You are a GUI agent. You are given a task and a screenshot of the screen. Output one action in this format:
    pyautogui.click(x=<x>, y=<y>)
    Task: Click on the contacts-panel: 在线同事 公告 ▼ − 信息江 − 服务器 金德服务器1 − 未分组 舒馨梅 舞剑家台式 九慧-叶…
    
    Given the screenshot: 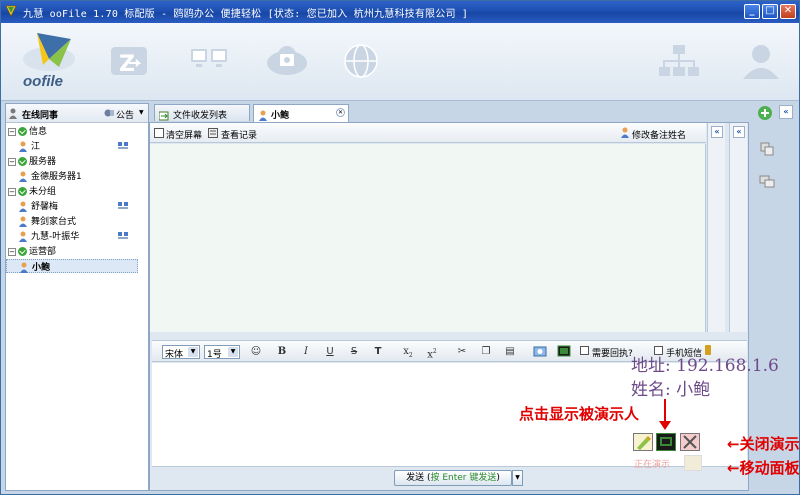 What is the action you would take?
    pyautogui.click(x=77, y=297)
    